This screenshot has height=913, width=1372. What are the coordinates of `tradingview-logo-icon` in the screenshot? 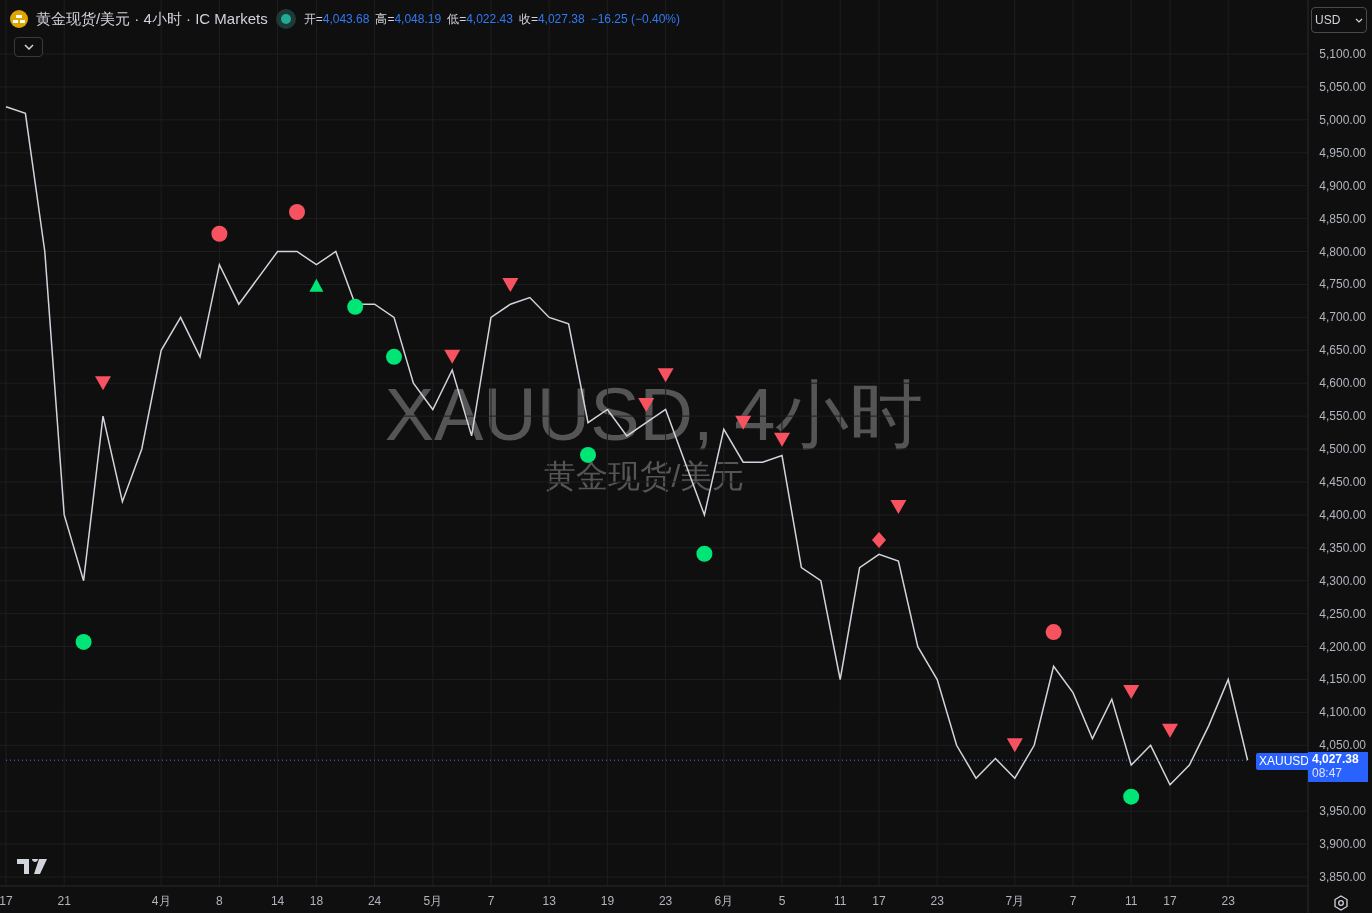 It's located at (32, 866).